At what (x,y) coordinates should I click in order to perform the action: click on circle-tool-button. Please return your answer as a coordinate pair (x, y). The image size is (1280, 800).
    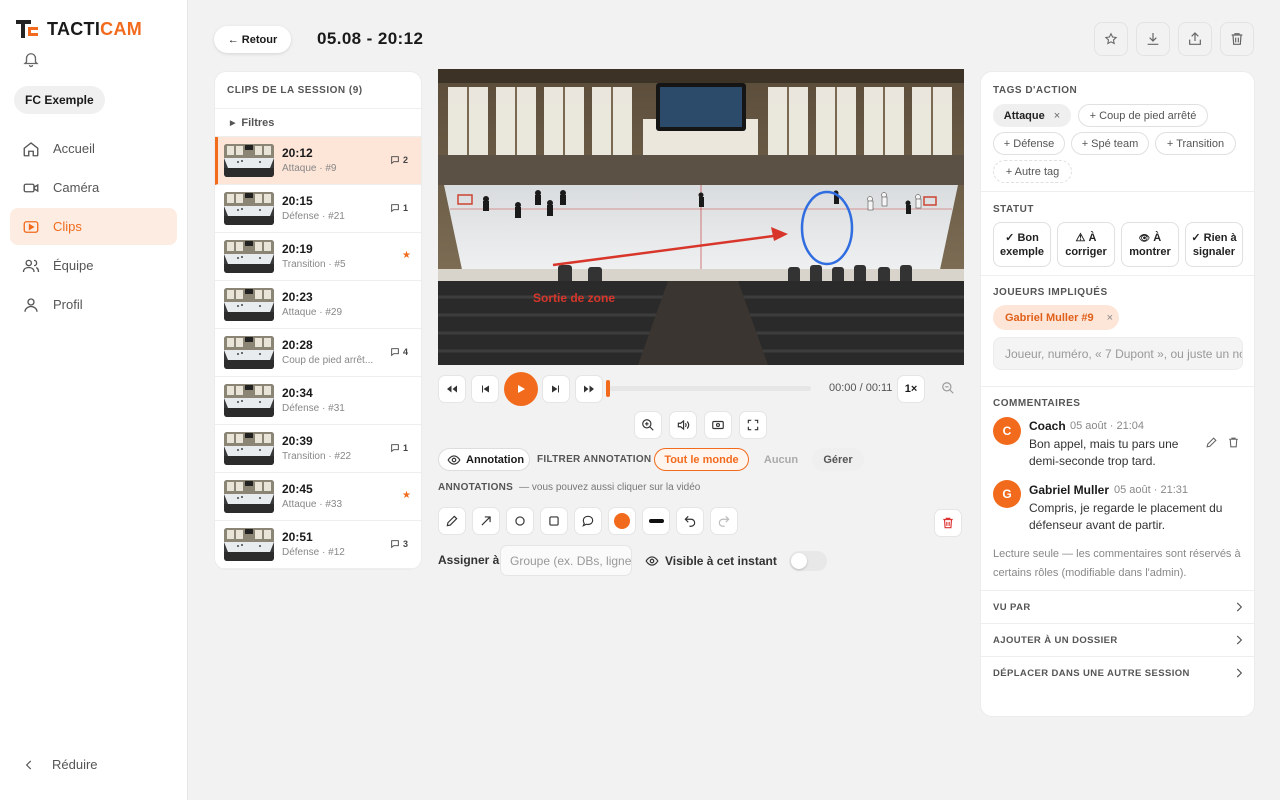
    Looking at the image, I should click on (520, 521).